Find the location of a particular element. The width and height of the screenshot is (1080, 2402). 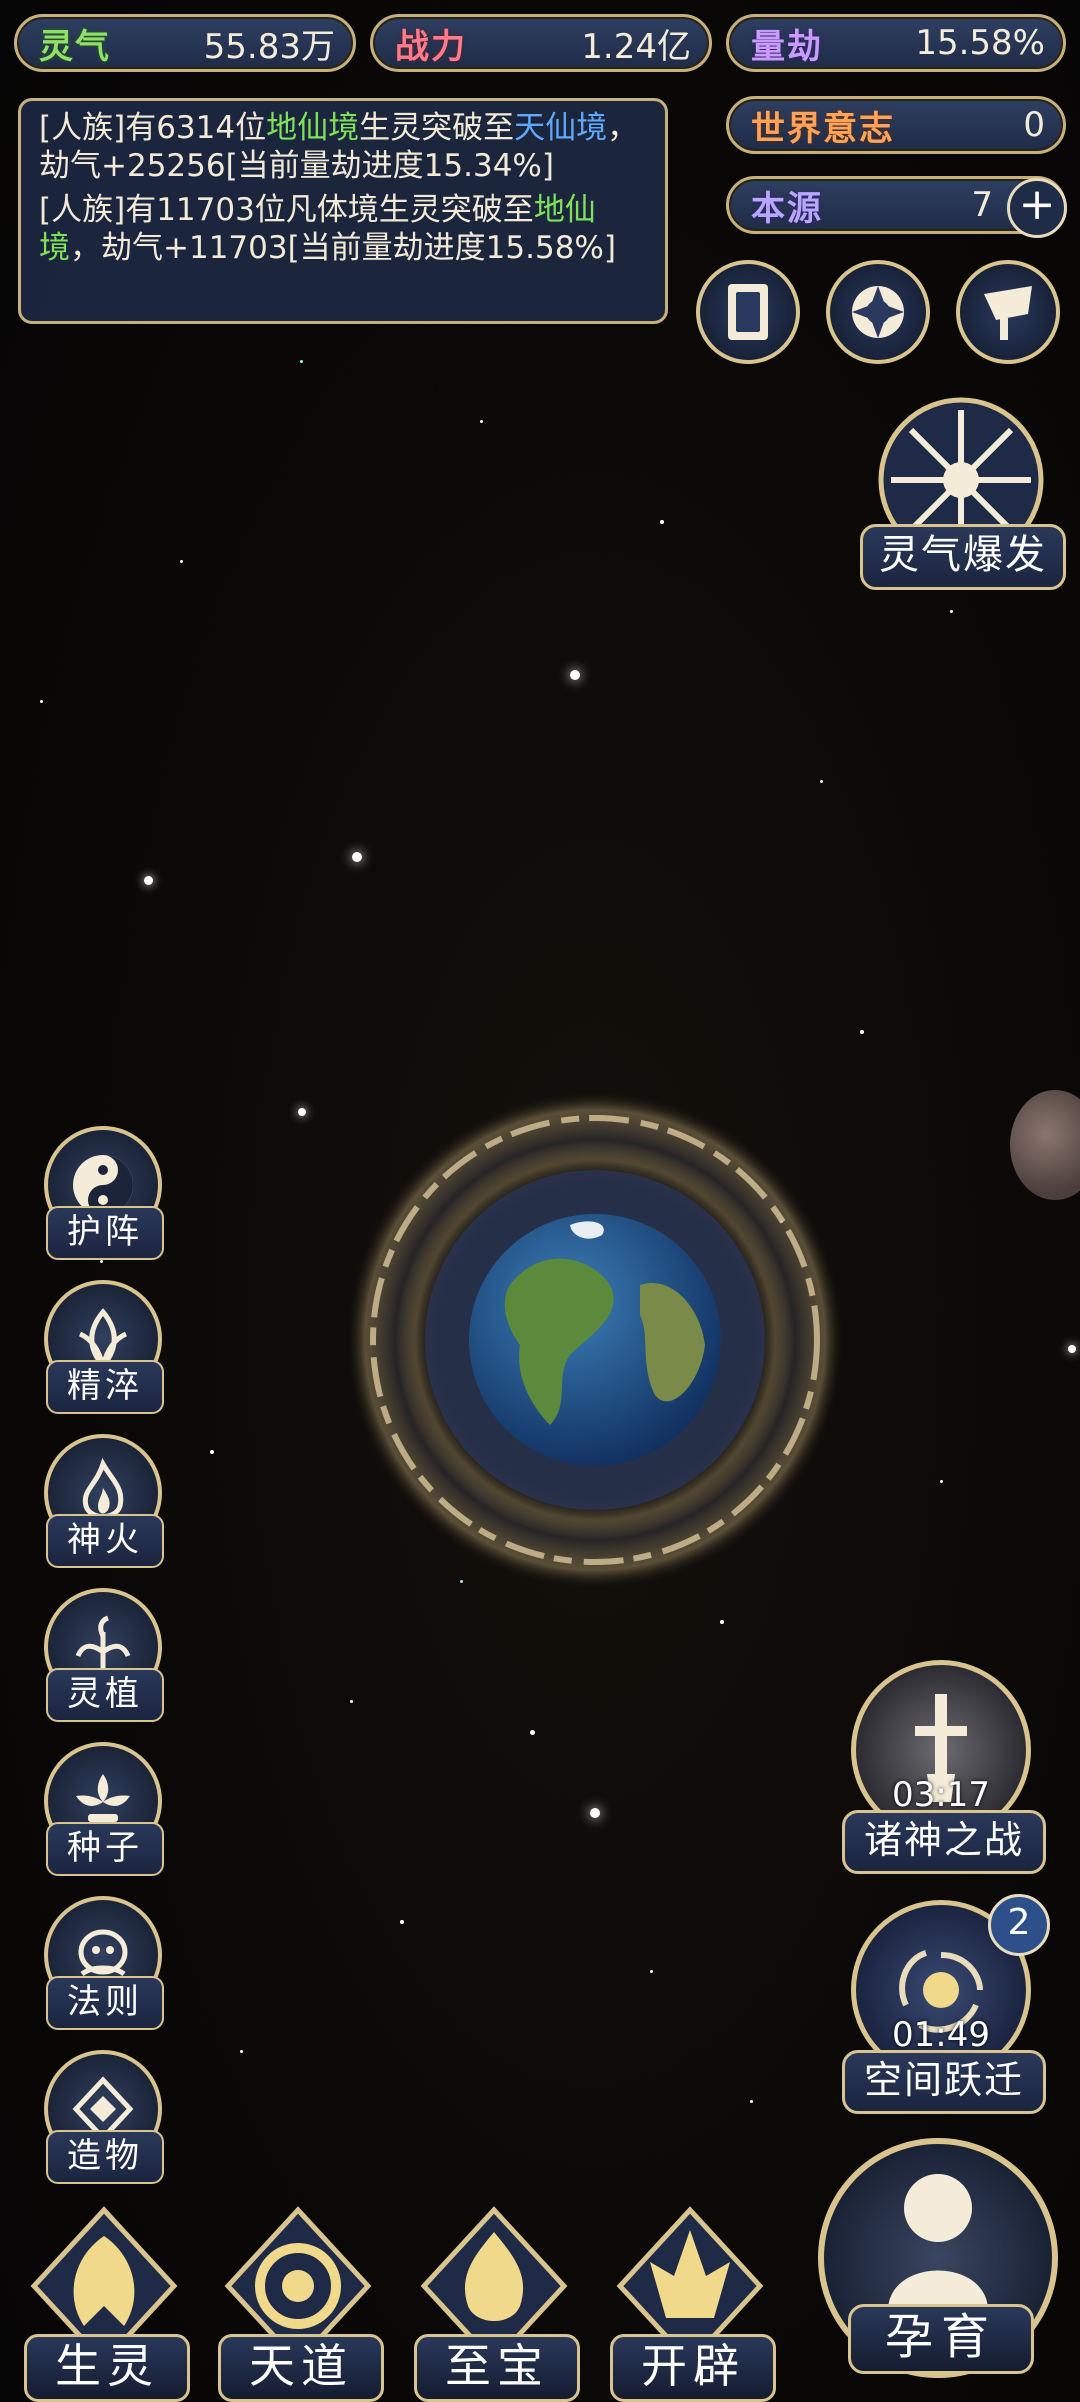

lingqi-bar: 灵气 55.83万 is located at coordinates (185, 43).